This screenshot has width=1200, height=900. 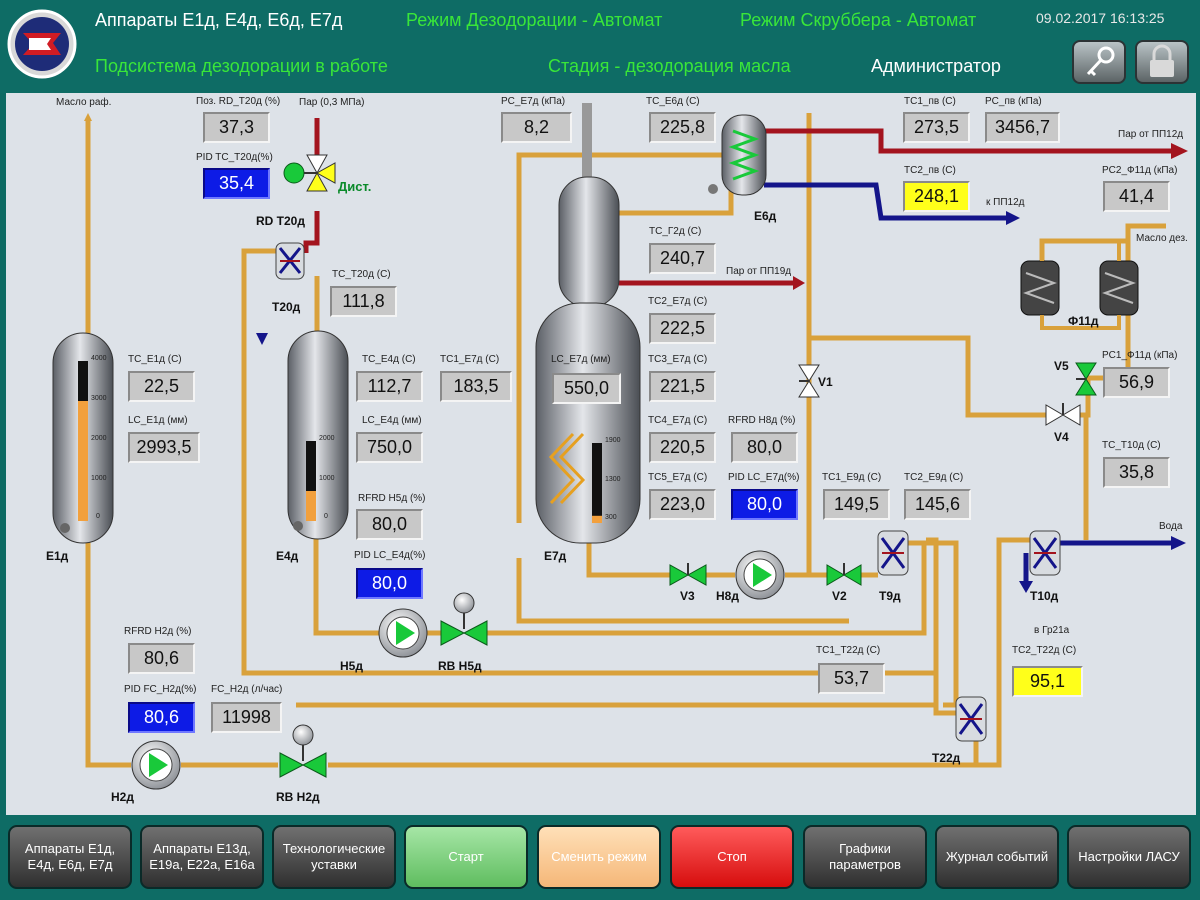 What do you see at coordinates (332, 102) in the screenshot?
I see `label-par: Пар (0,3 МПа)` at bounding box center [332, 102].